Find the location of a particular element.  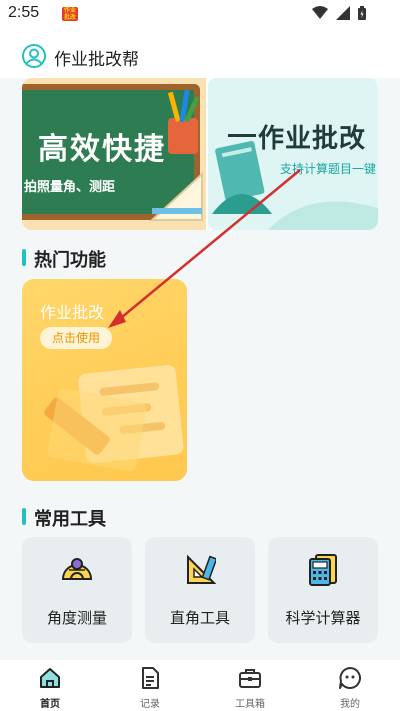

bottom-nav: 首页 记录 工具箱 我的 is located at coordinates (200, 685).